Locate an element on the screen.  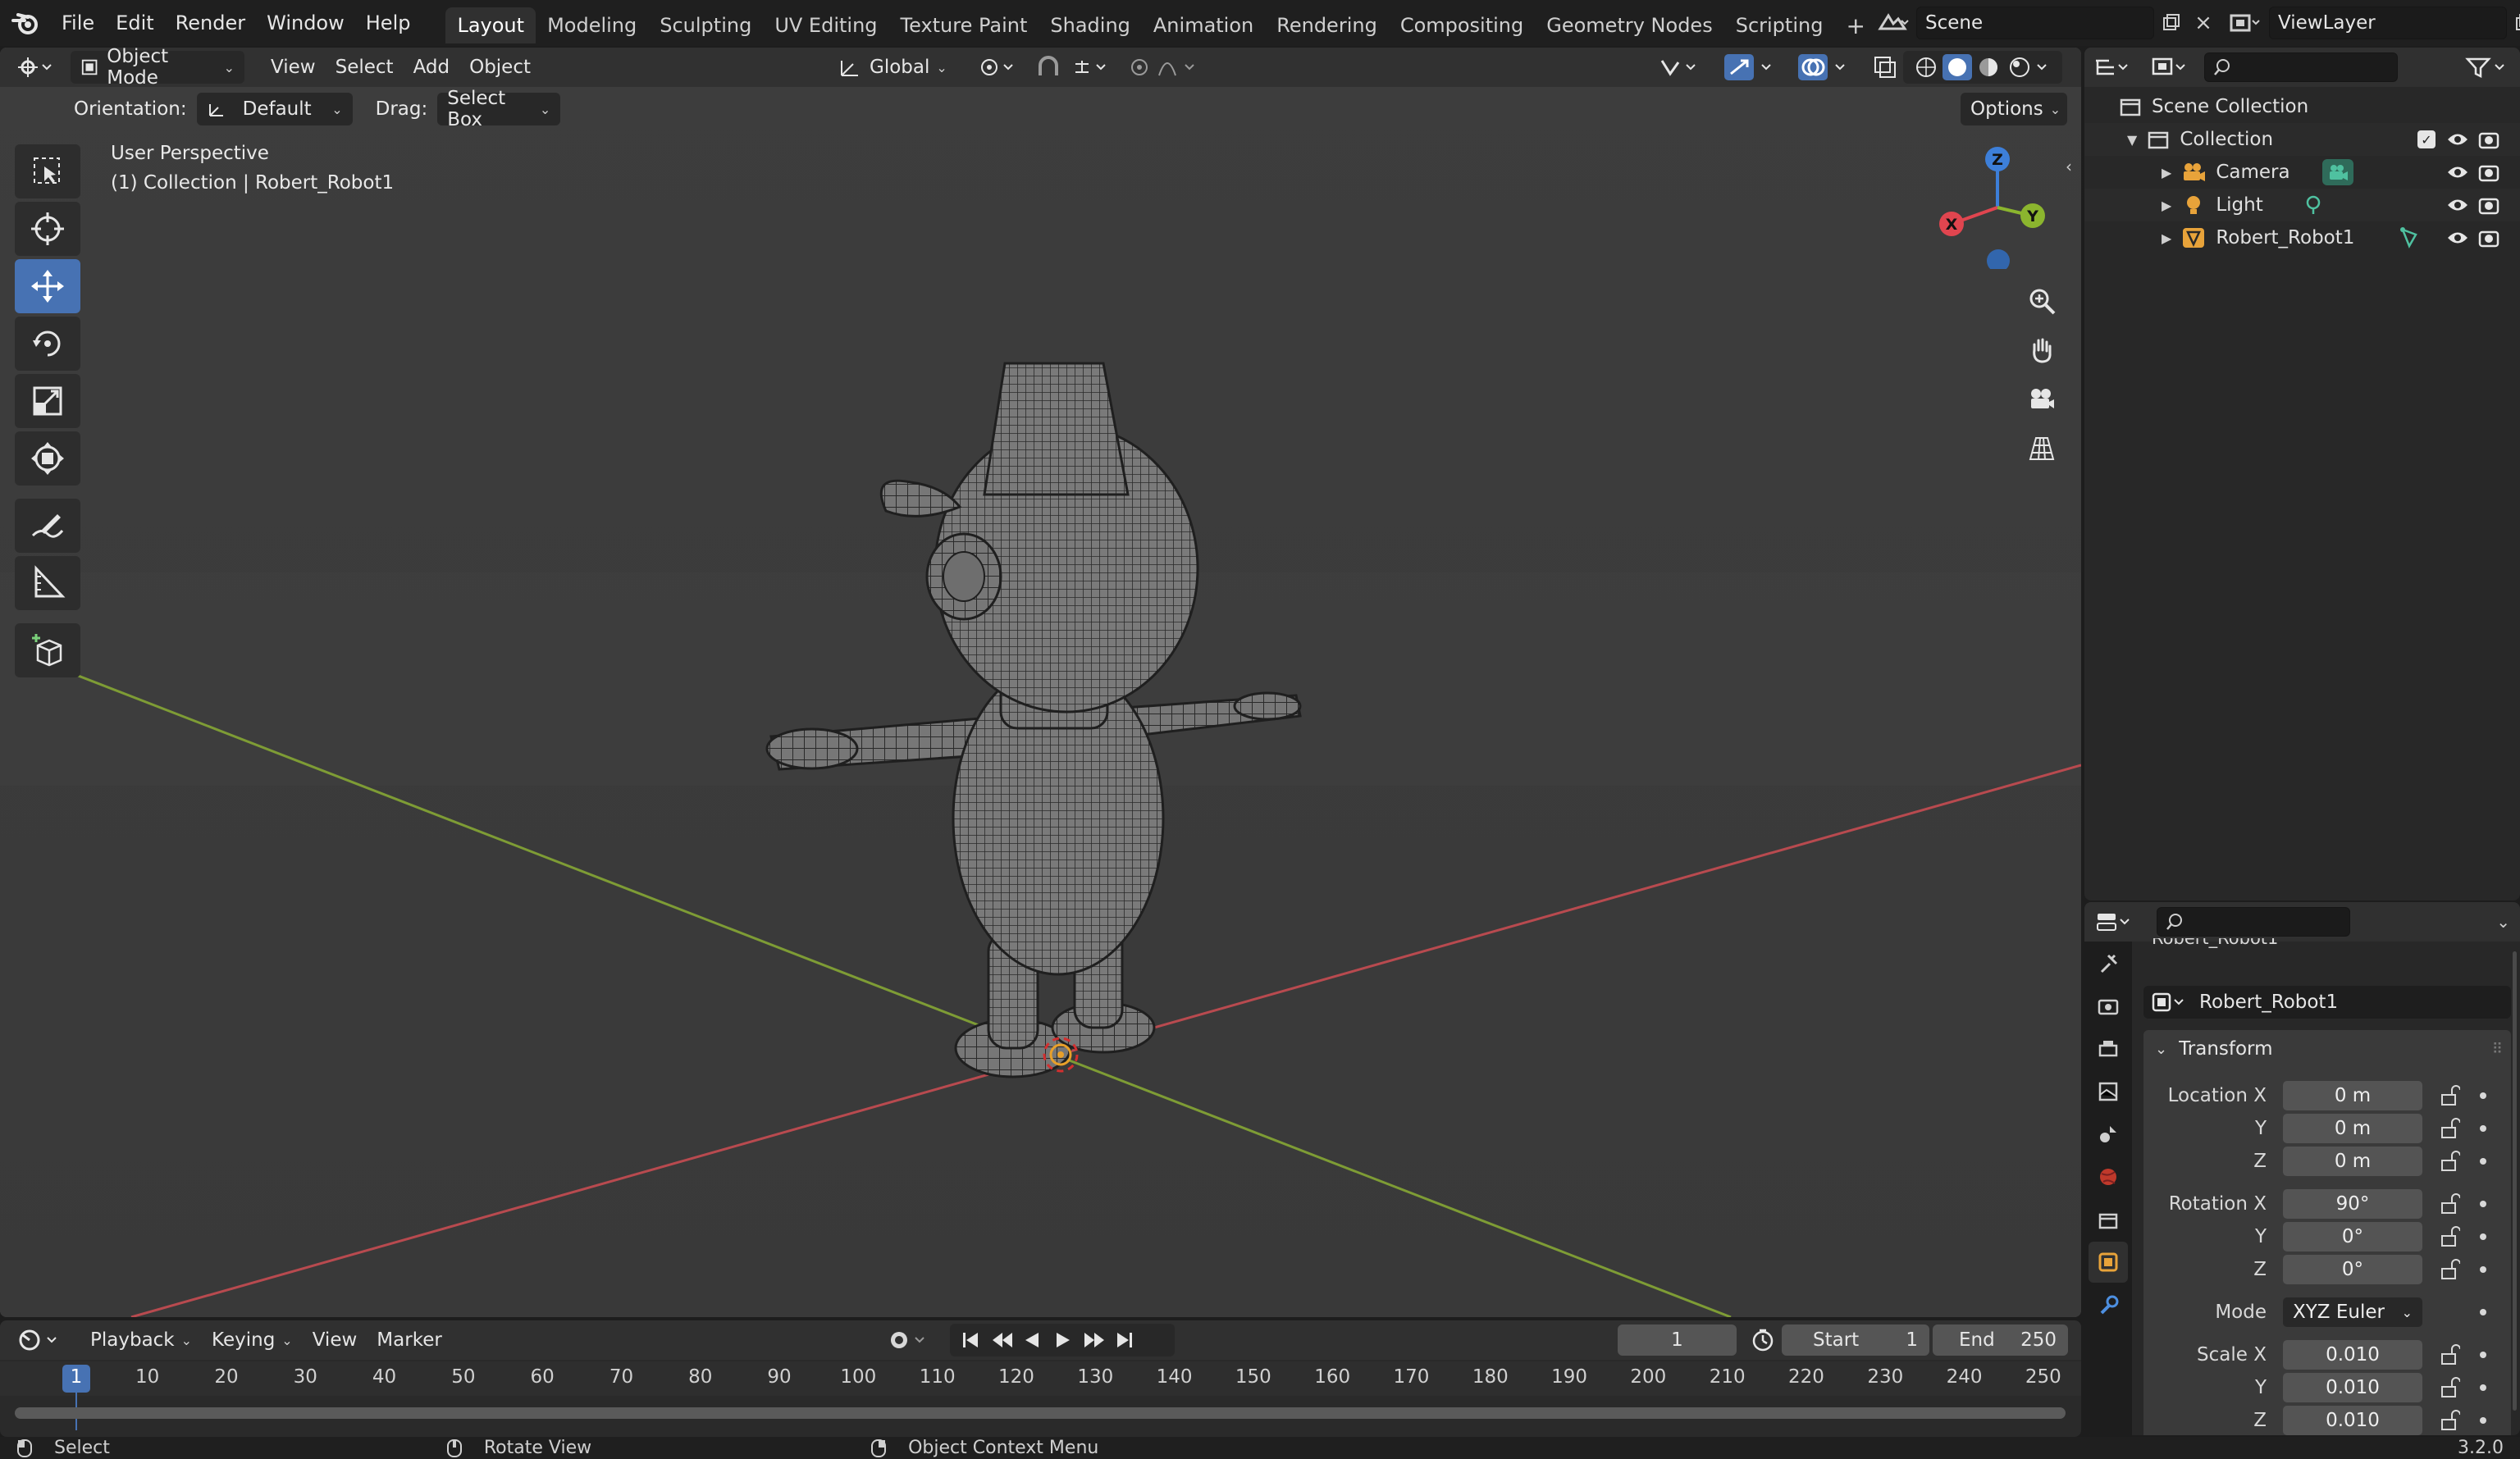
rotation-y-field: 0° is located at coordinates (2352, 1237).